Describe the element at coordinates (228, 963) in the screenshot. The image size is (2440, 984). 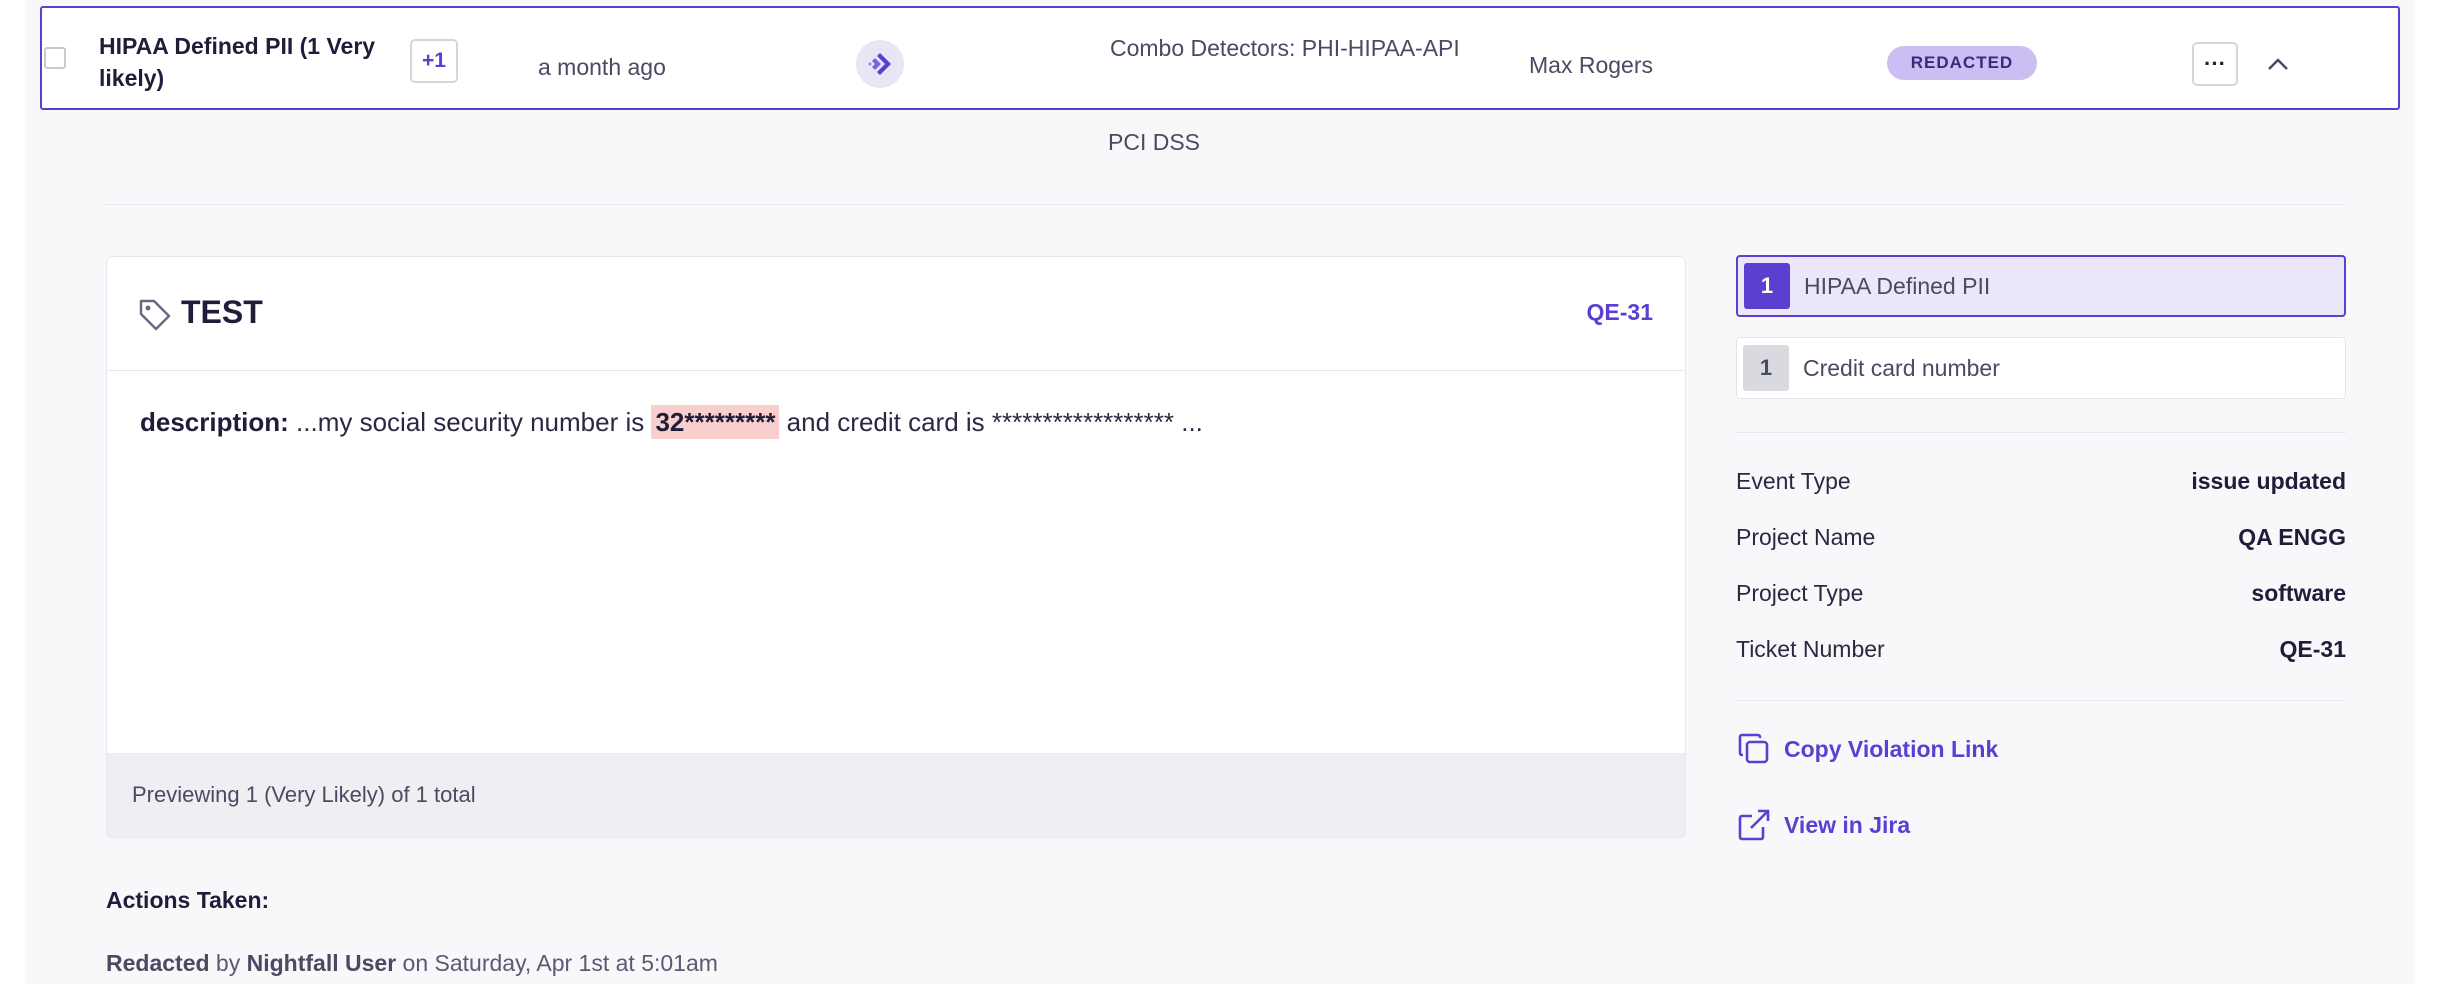
I see `action-by: by` at that location.